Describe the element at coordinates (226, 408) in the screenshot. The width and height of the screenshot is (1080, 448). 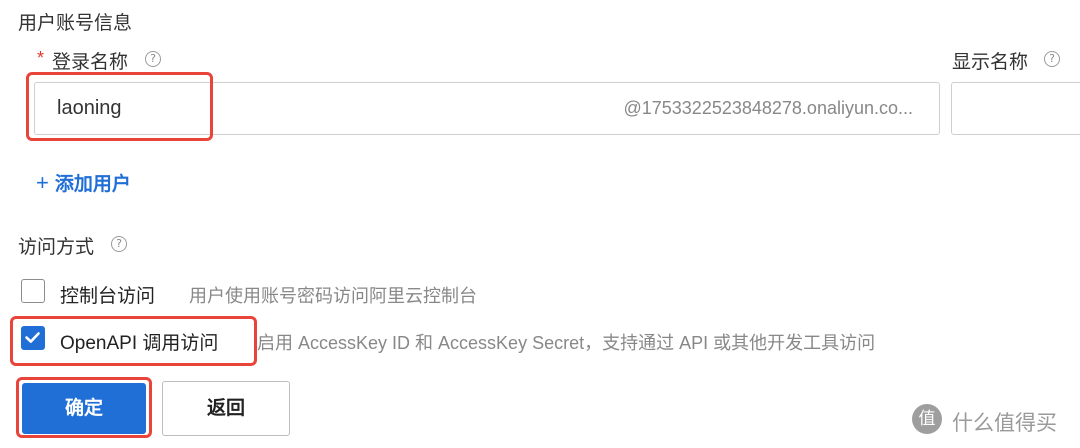
I see `back-button: 返回` at that location.